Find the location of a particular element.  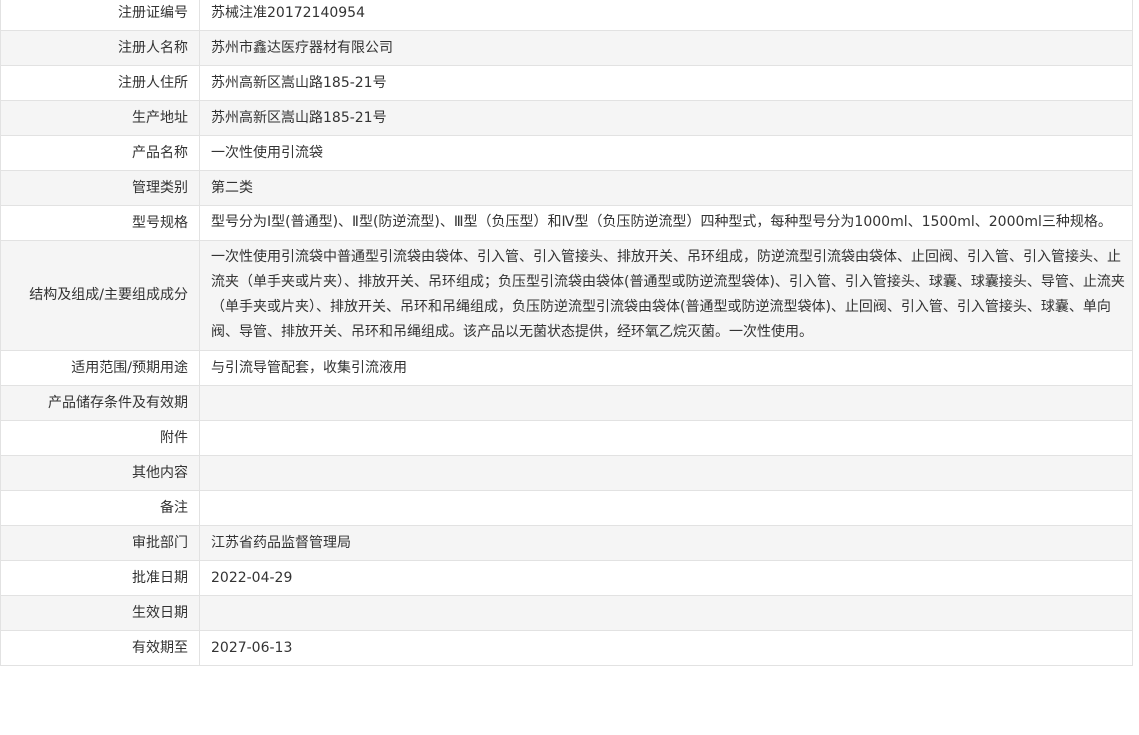

row-management-category: 管理类别 第二类 is located at coordinates (566, 188).